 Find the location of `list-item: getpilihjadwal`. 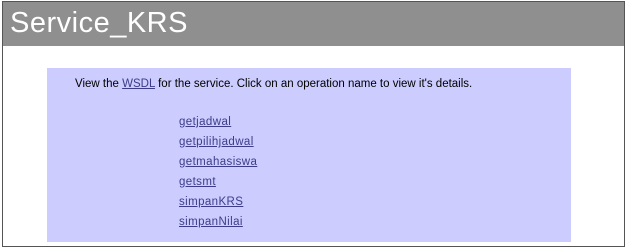

list-item: getpilihjadwal is located at coordinates (218, 145).